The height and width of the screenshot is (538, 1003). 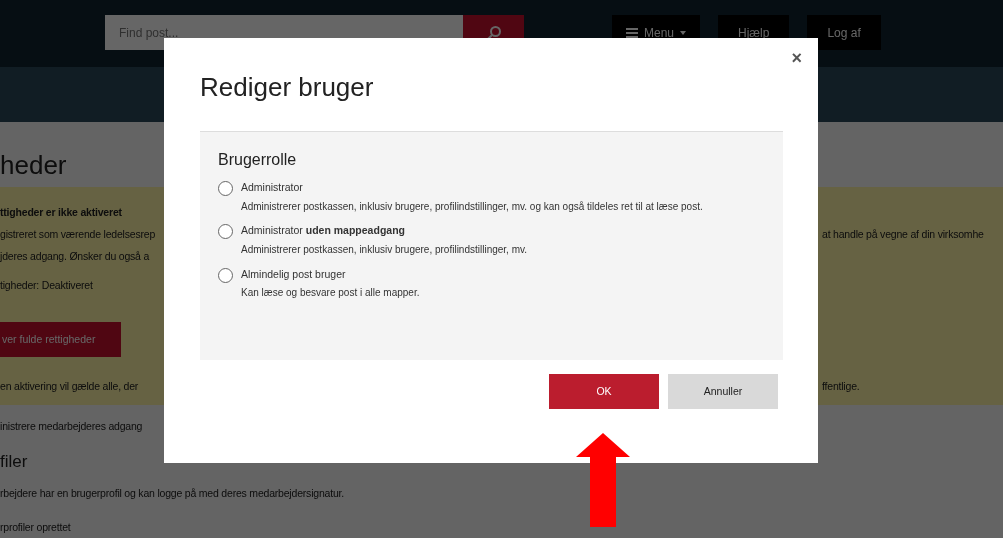 What do you see at coordinates (330, 293) in the screenshot?
I see `role-description: Kan læse og besvare post i alle mapper.` at bounding box center [330, 293].